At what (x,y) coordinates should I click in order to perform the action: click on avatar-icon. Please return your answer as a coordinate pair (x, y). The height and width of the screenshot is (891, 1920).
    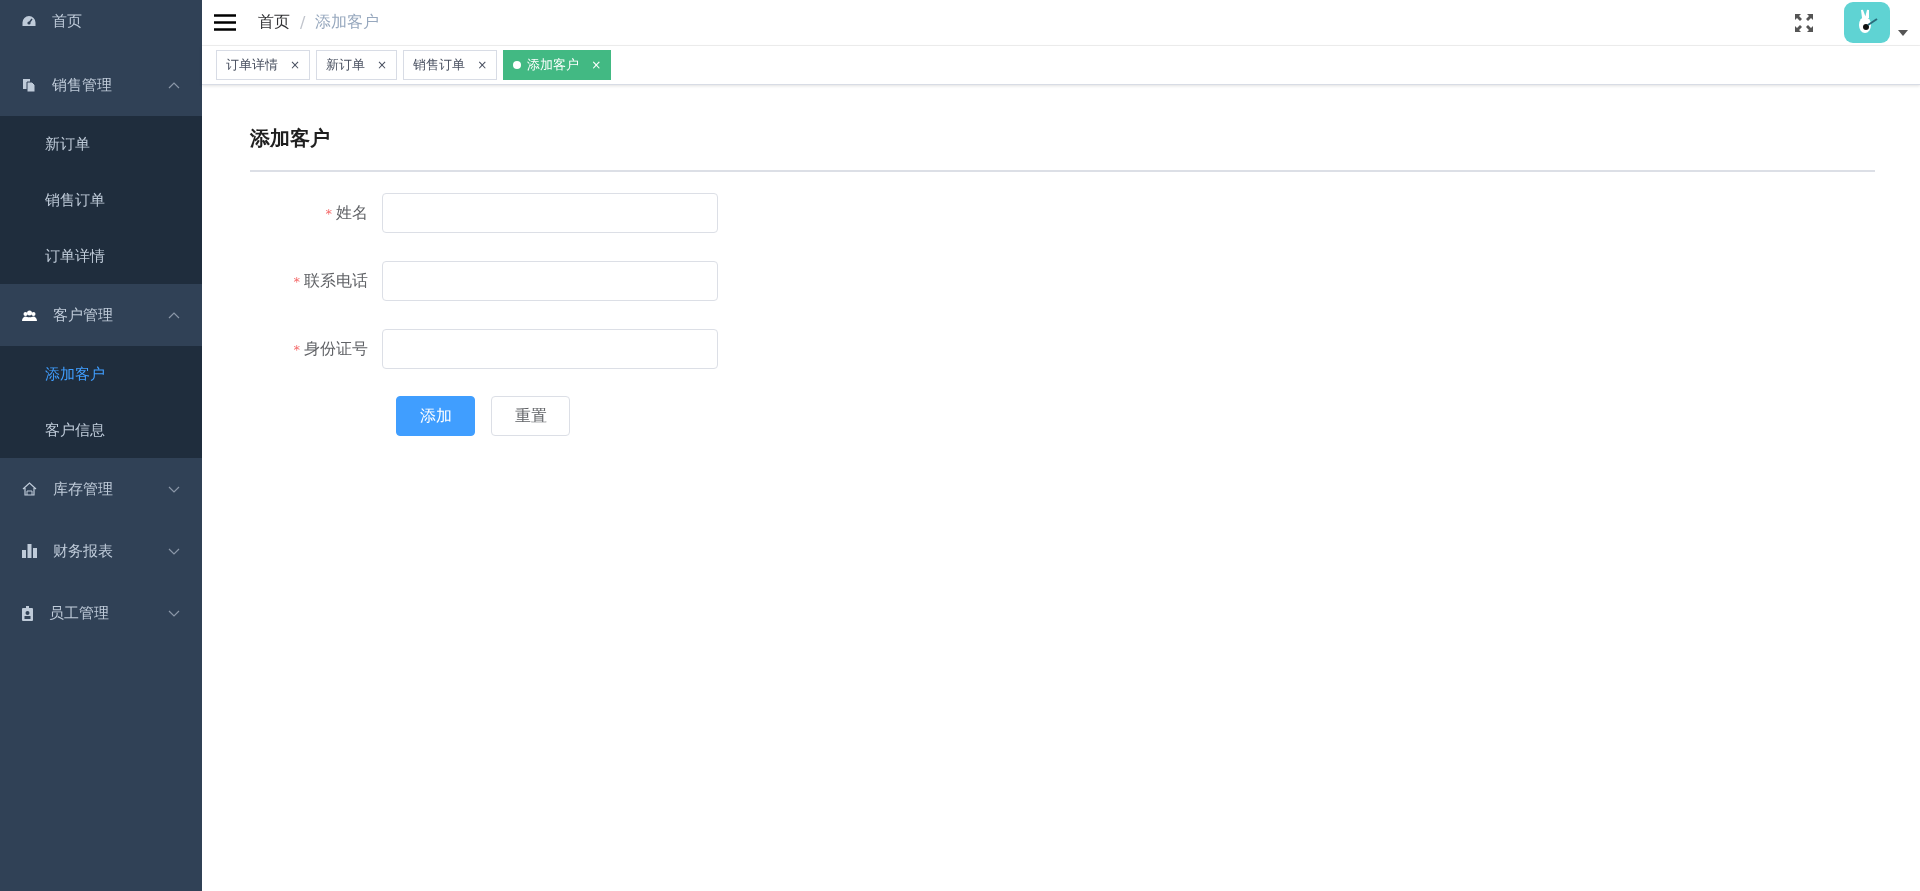
    Looking at the image, I should click on (1867, 22).